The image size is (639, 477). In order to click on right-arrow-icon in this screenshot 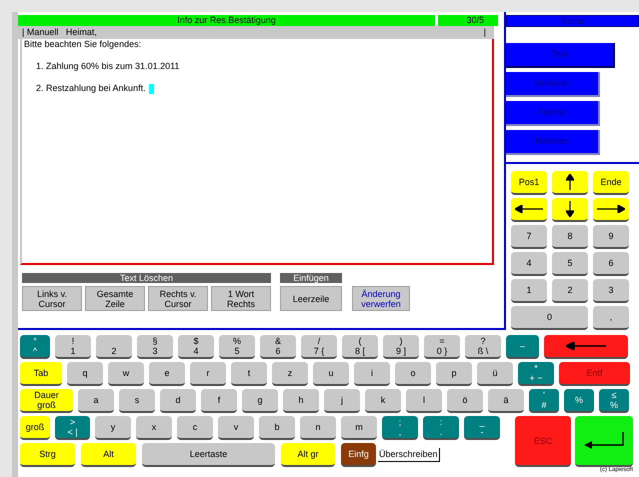, I will do `click(611, 209)`.